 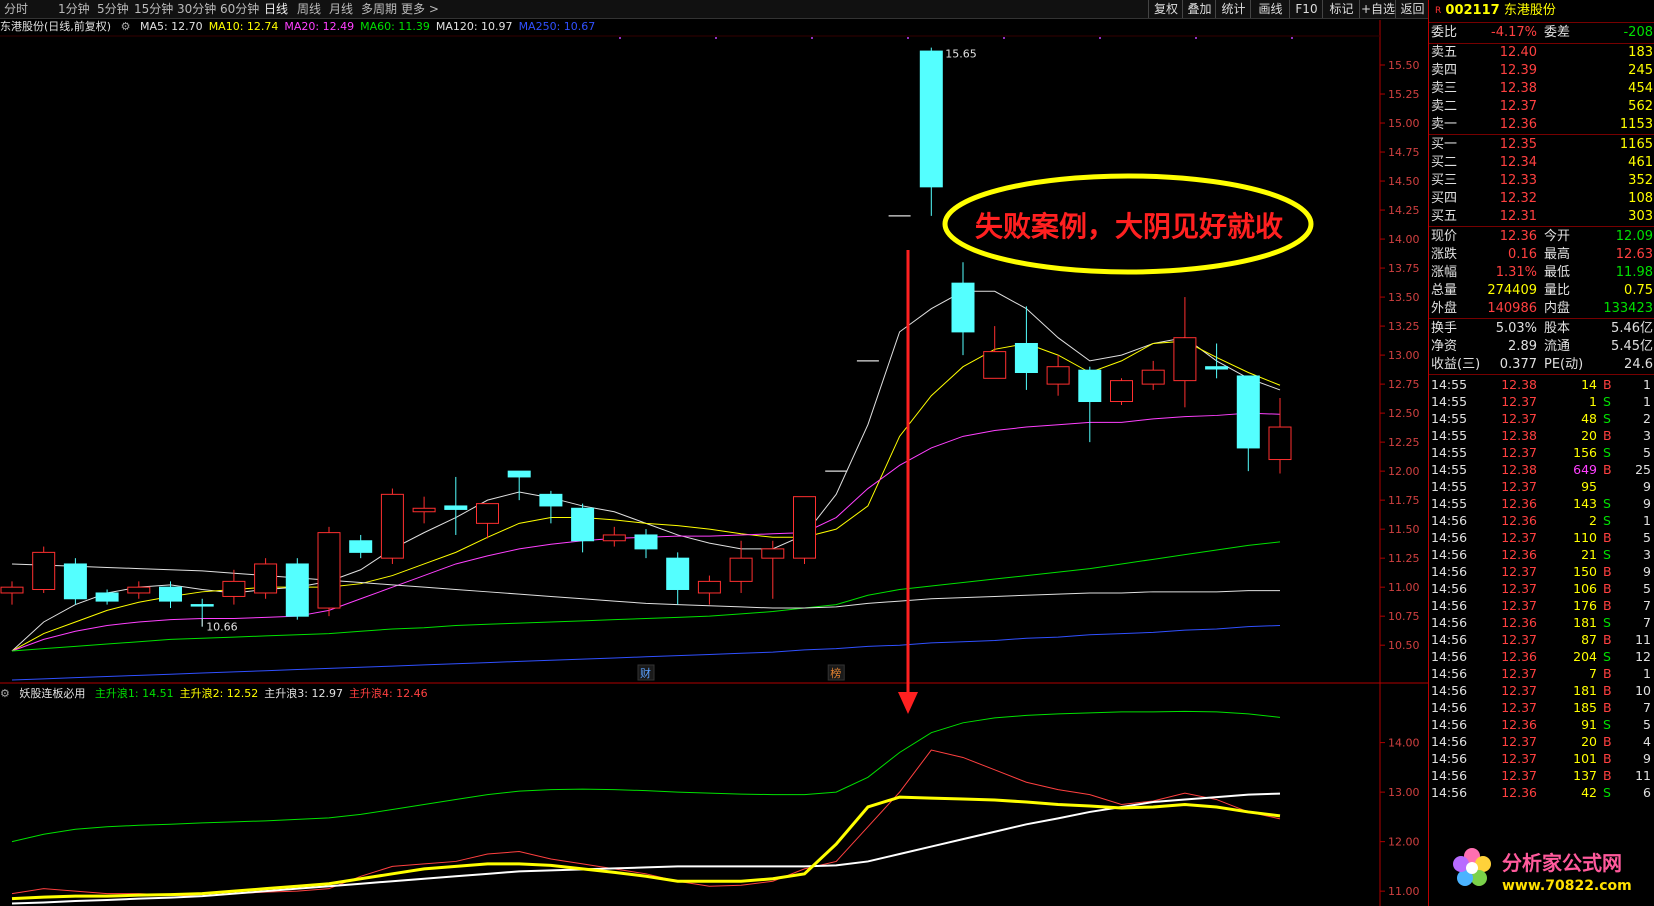 I want to click on fund-value: 2.89, so click(x=1522, y=346).